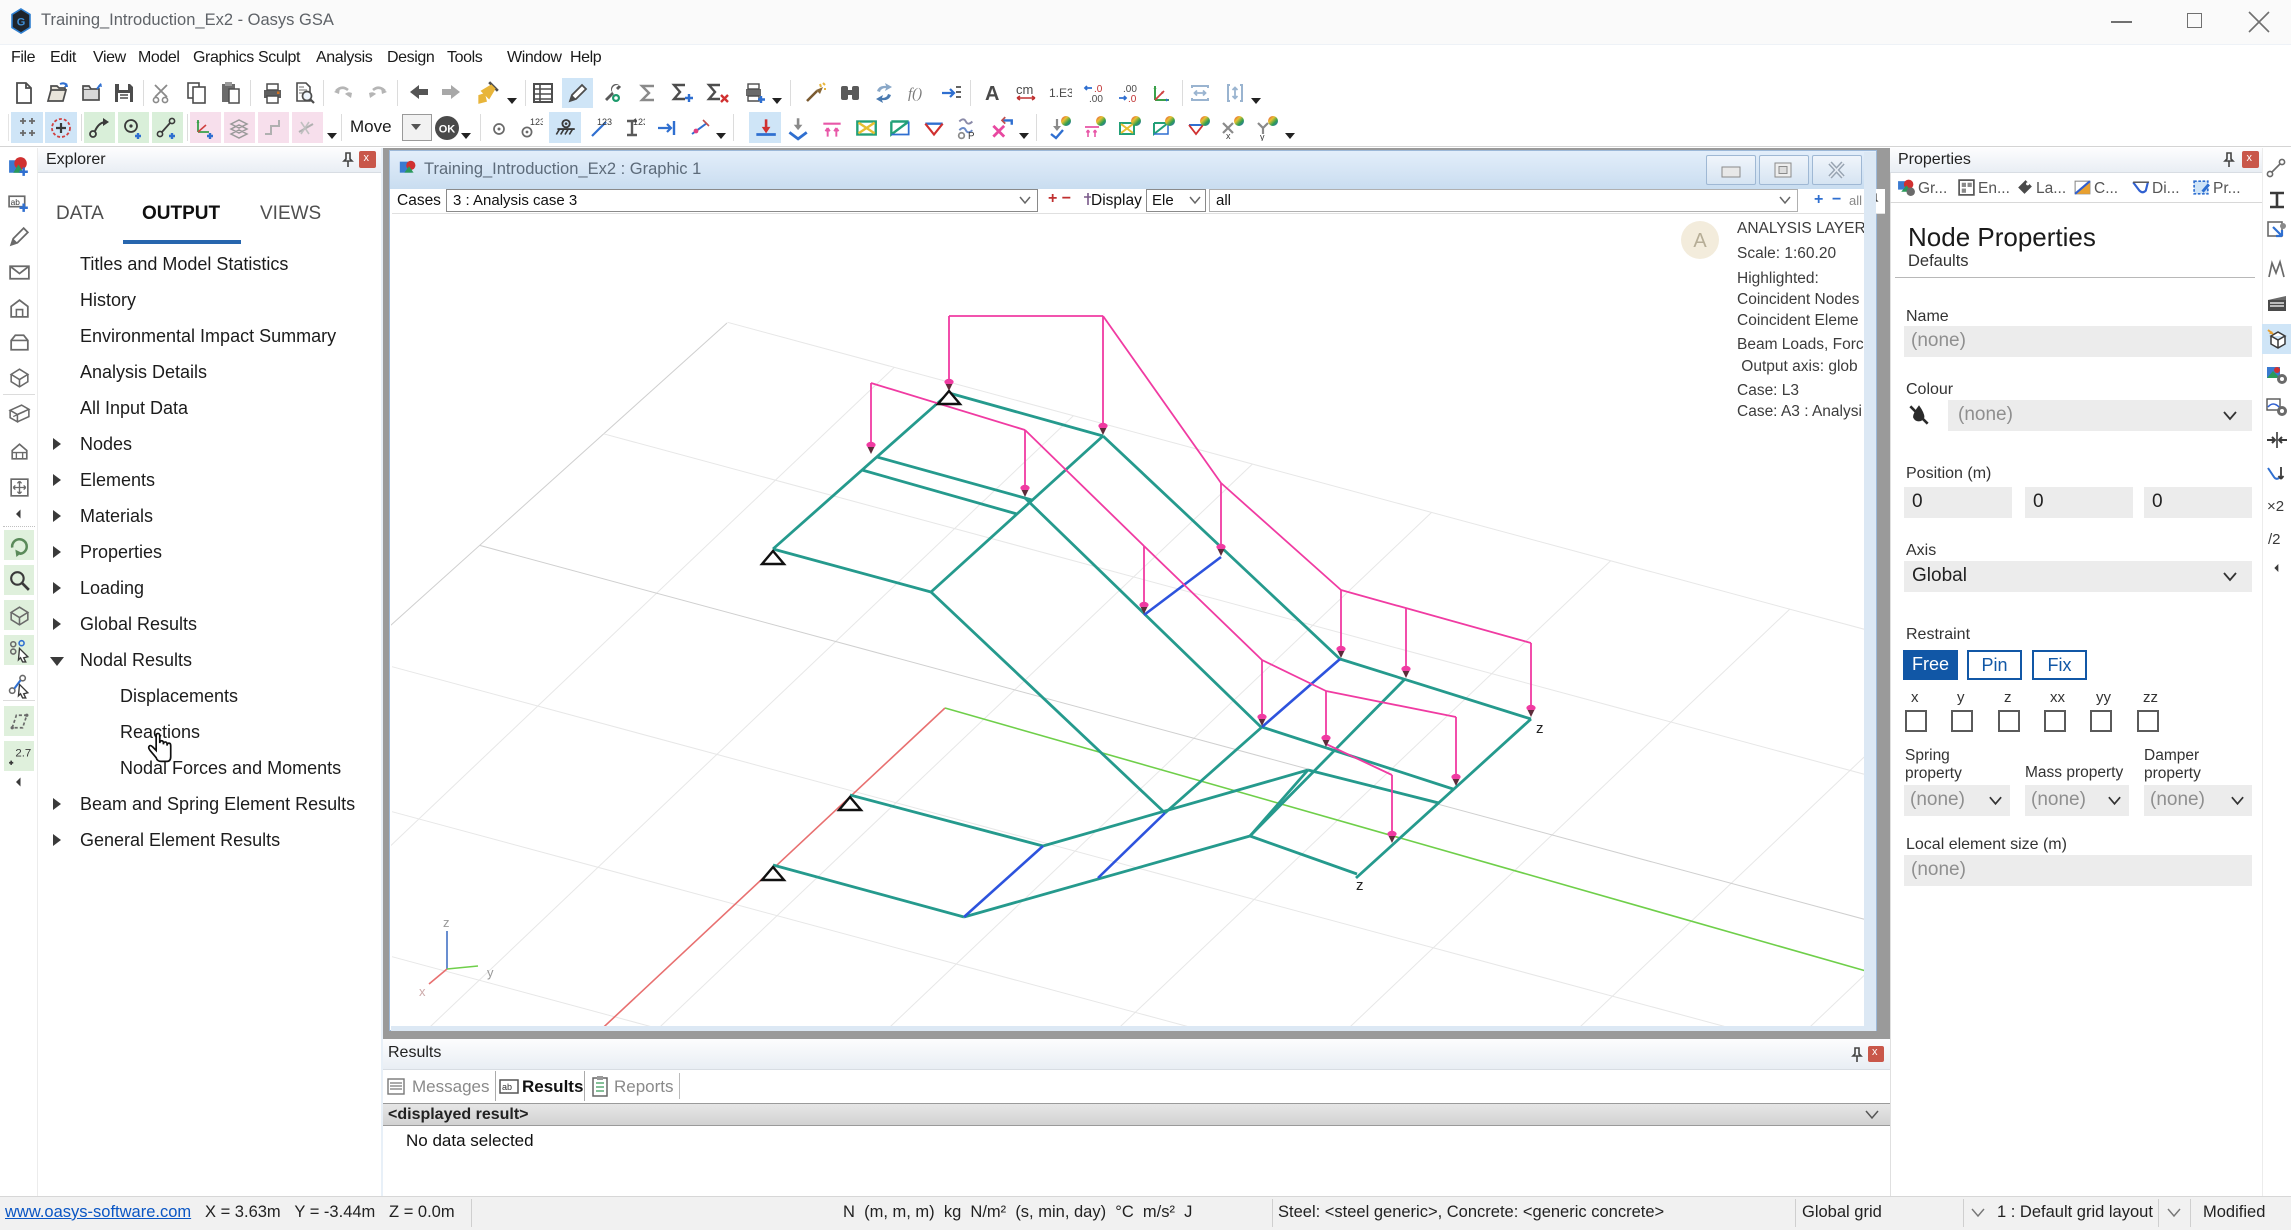 The image size is (2291, 1230). Describe the element at coordinates (1798, 299) in the screenshot. I see `svg-text: Coincident Nodes` at that location.